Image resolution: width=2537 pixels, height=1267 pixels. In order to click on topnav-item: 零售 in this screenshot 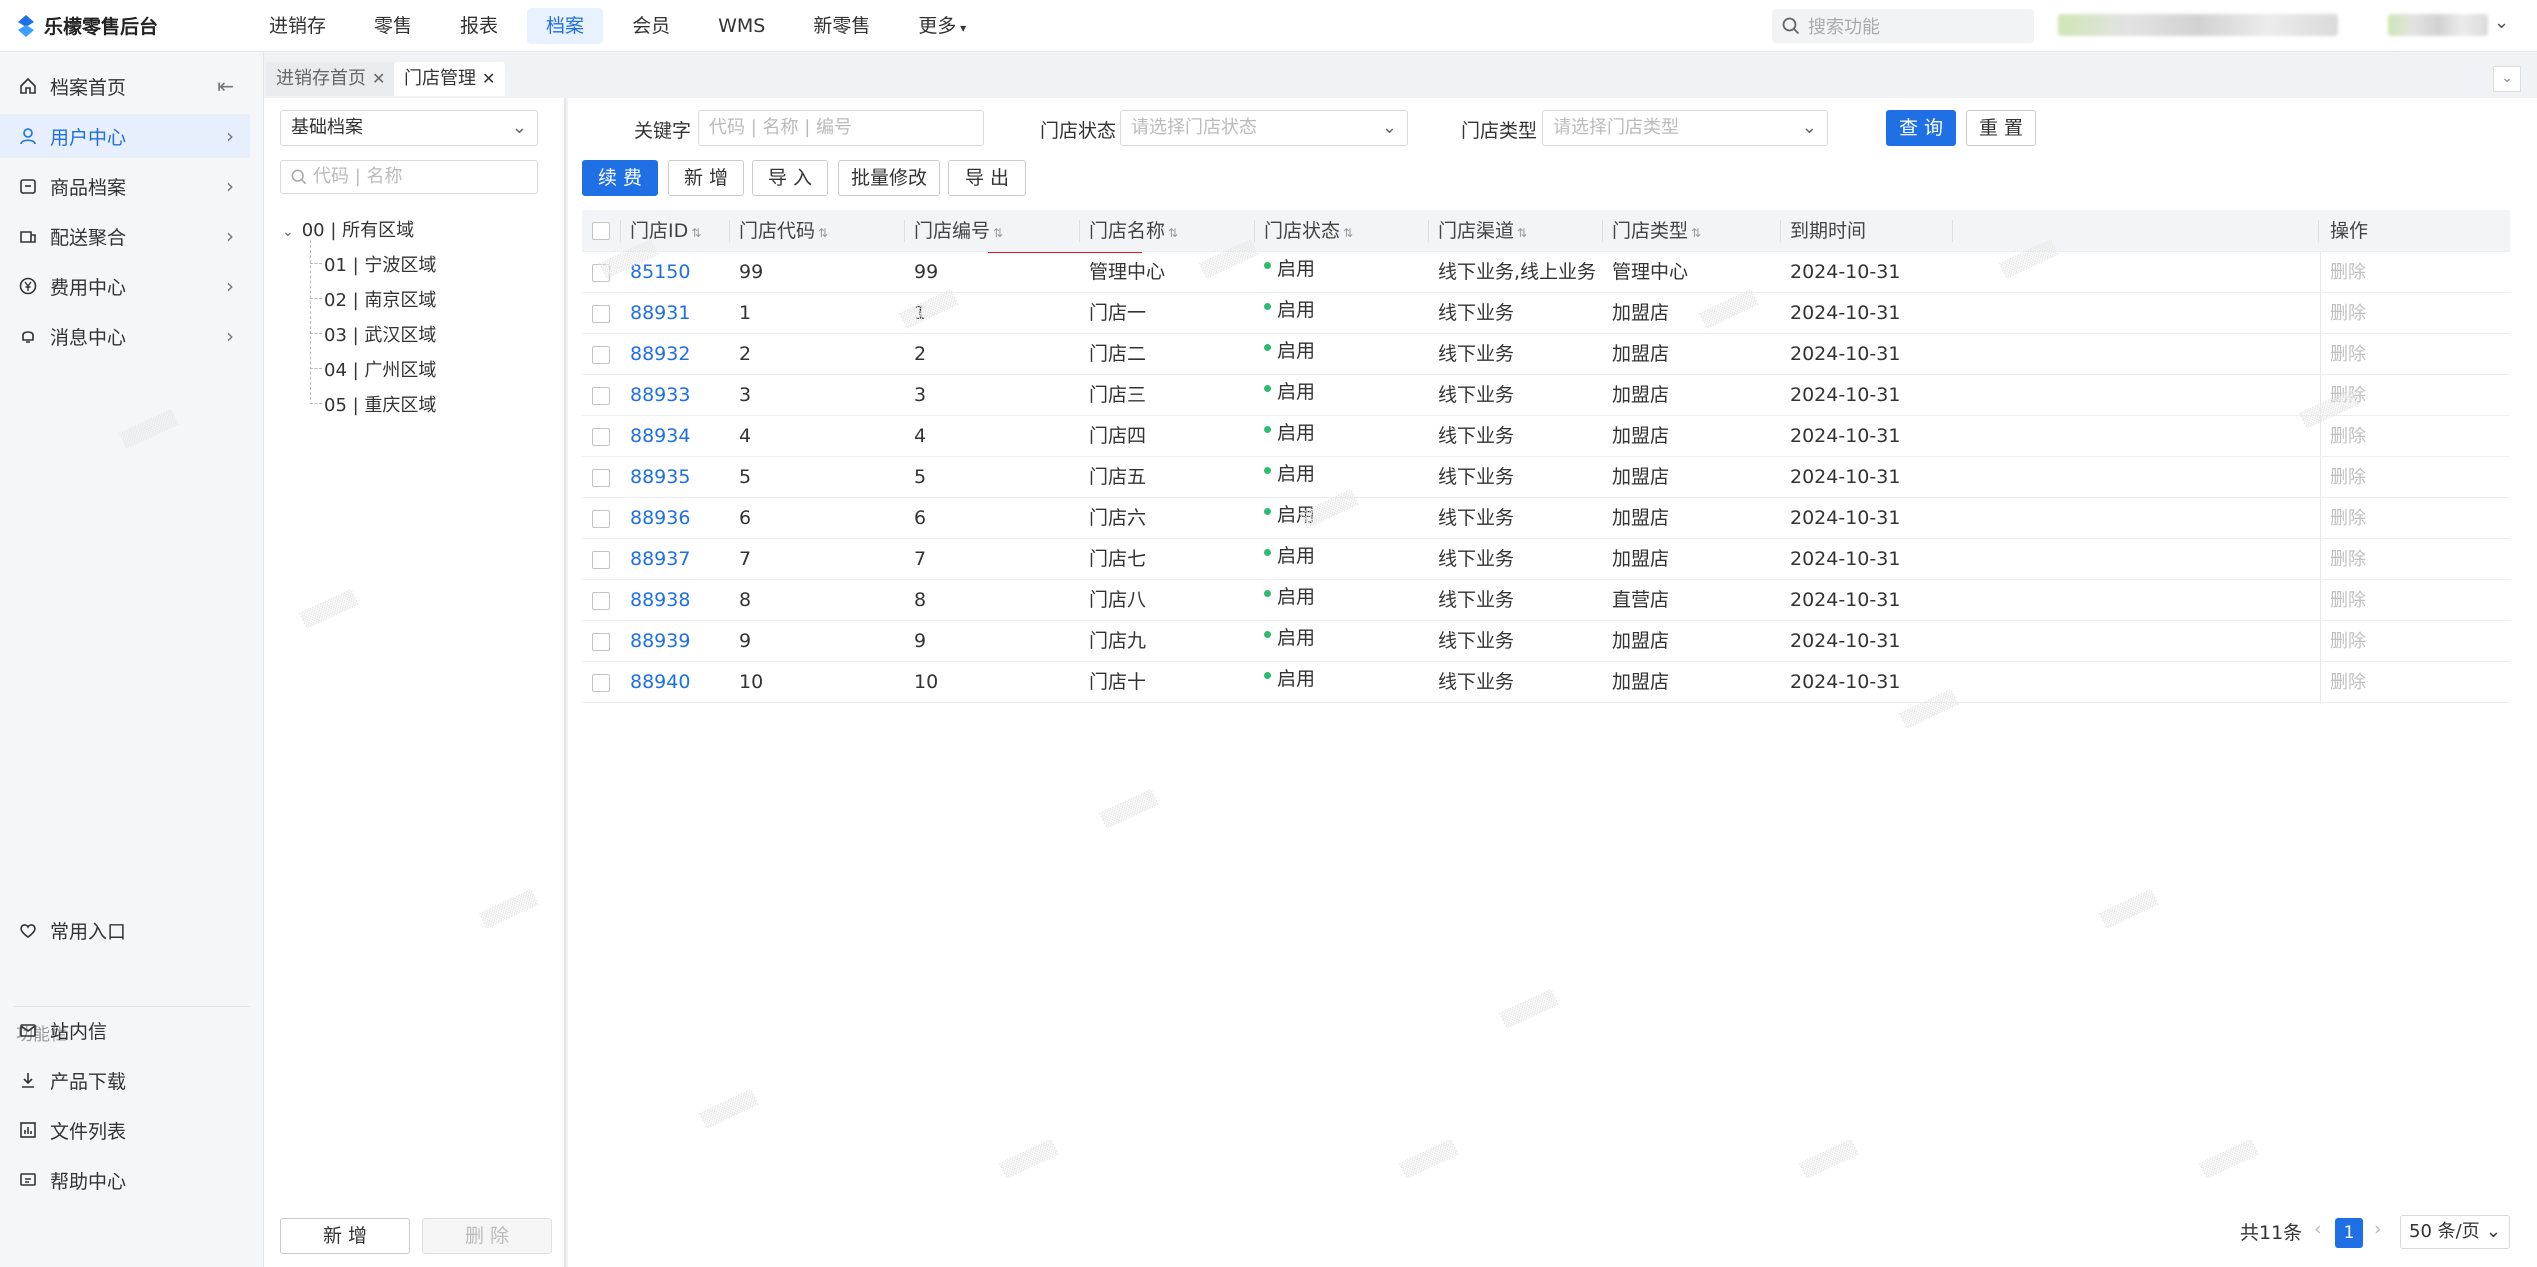, I will do `click(393, 26)`.